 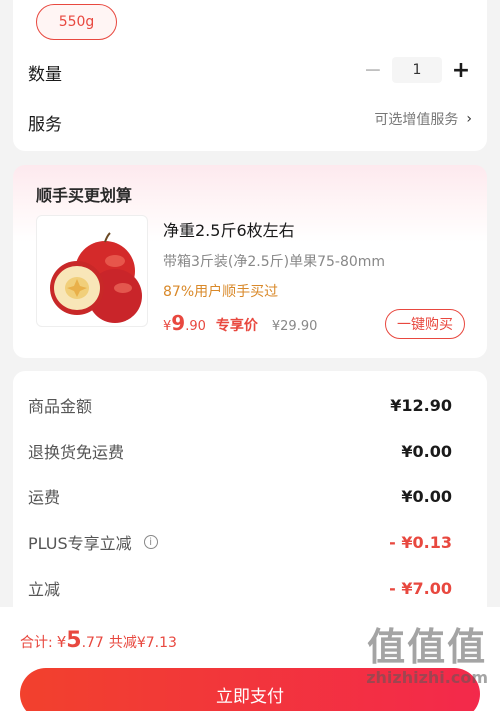 I want to click on plus-icon: +, so click(x=461, y=70).